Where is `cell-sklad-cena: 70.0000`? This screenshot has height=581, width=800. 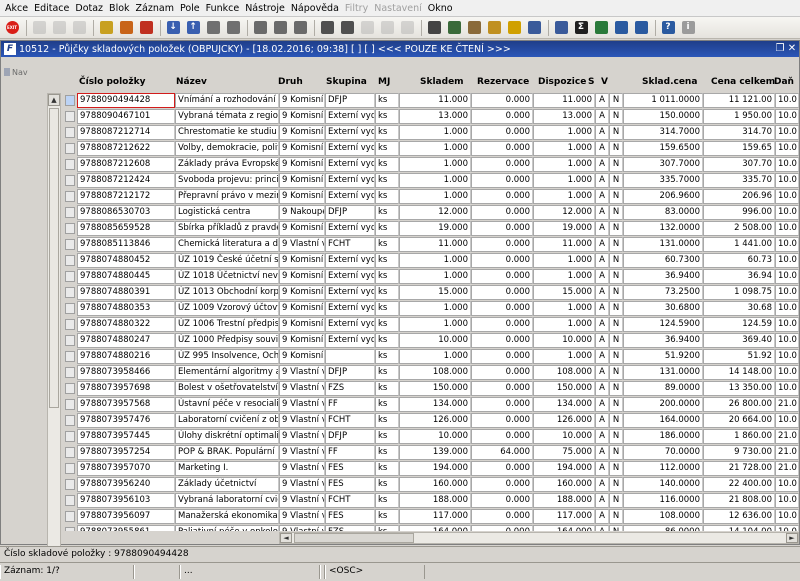
cell-sklad-cena: 70.0000 is located at coordinates (663, 452).